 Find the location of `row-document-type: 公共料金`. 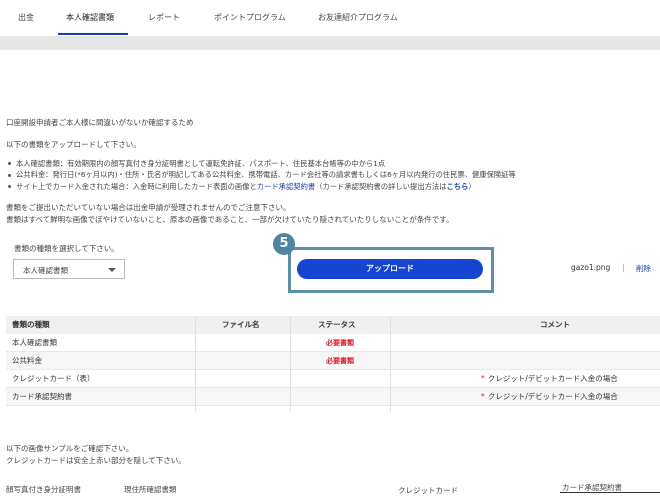

row-document-type: 公共料金 is located at coordinates (27, 360).